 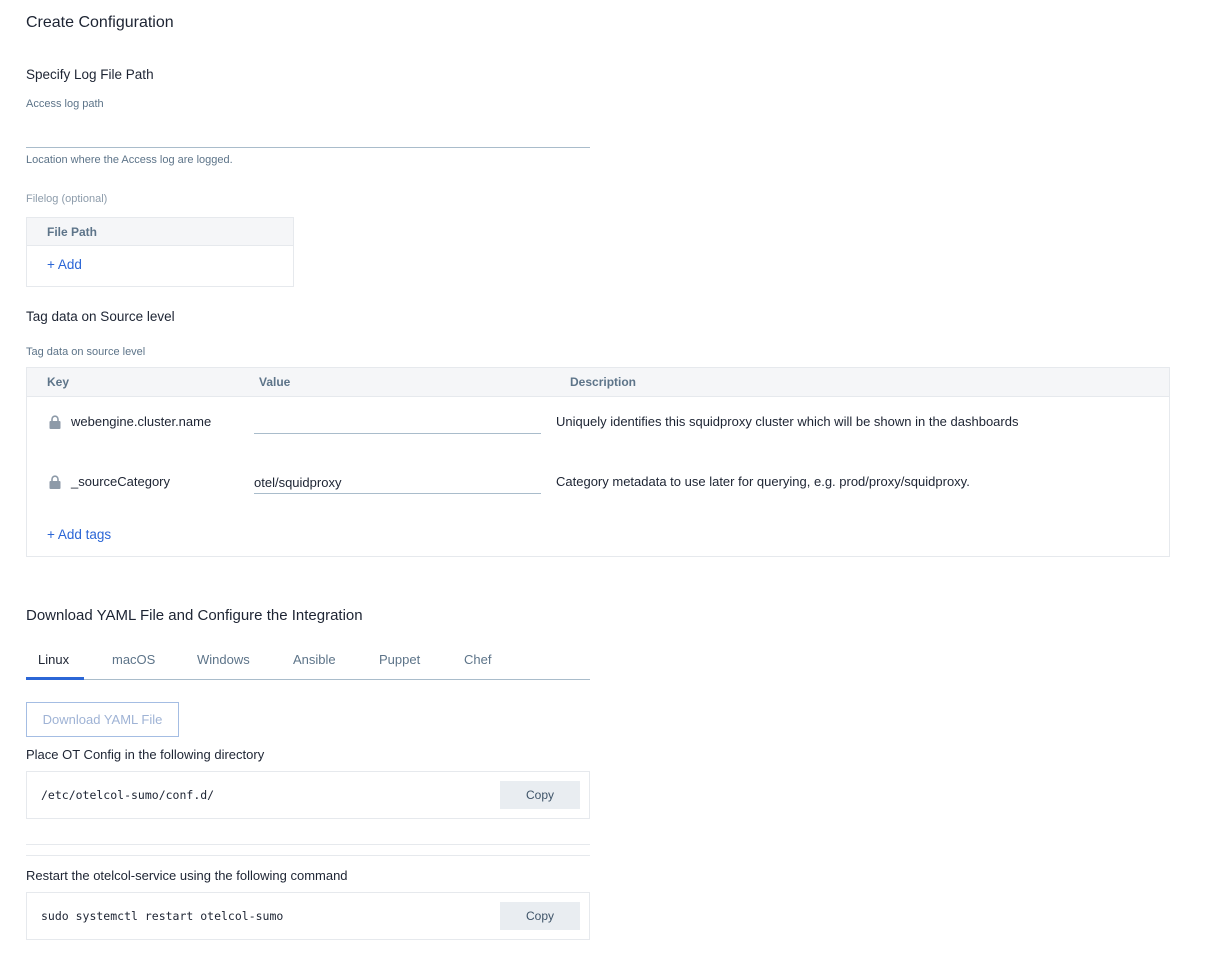 I want to click on description-column-header: Description, so click(x=603, y=382).